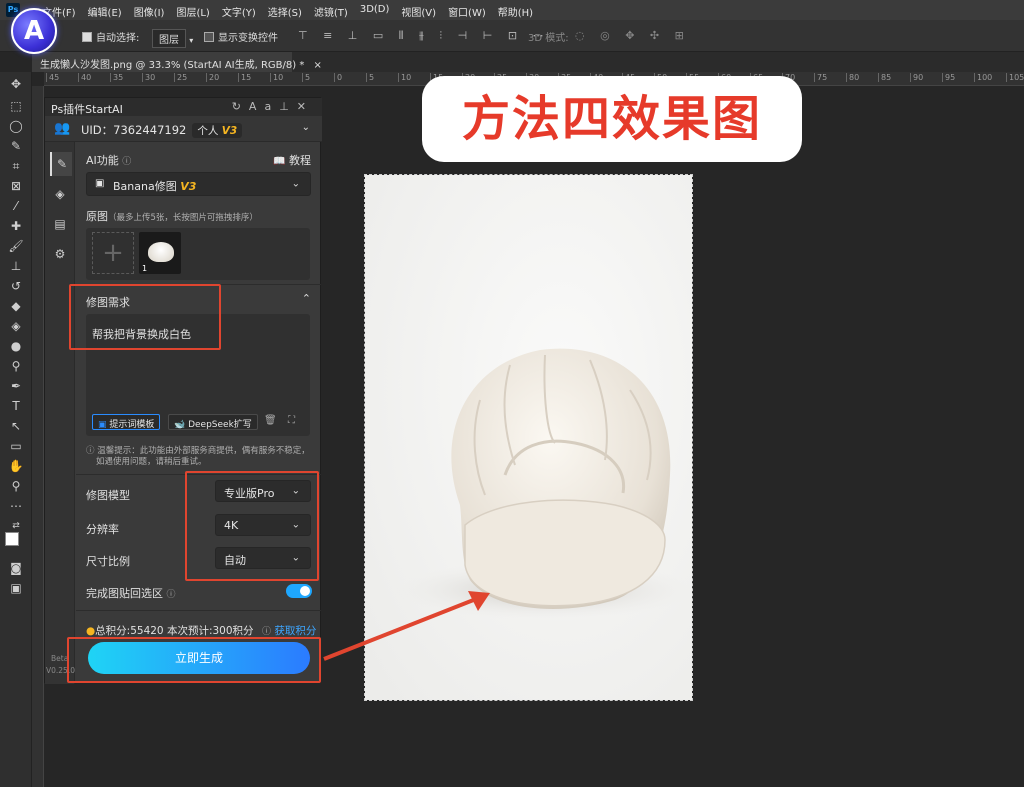  Describe the element at coordinates (16, 346) in the screenshot. I see `blur-tool-icon: ●` at that location.